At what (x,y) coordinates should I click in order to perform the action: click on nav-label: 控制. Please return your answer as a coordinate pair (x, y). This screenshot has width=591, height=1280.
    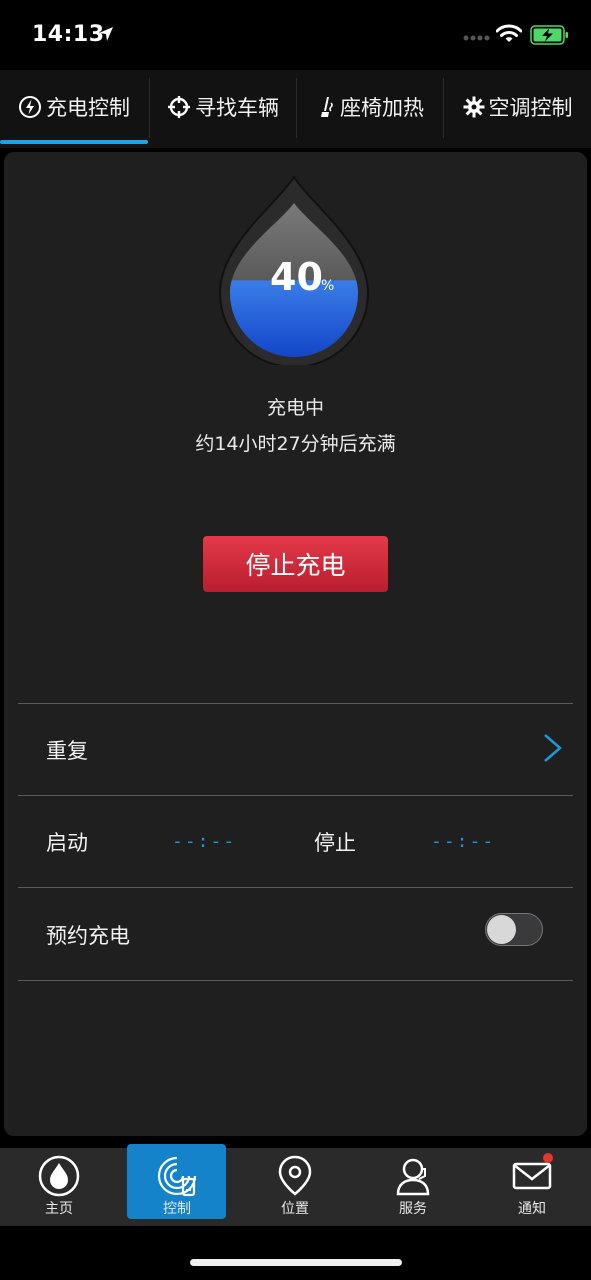
    Looking at the image, I should click on (177, 1209).